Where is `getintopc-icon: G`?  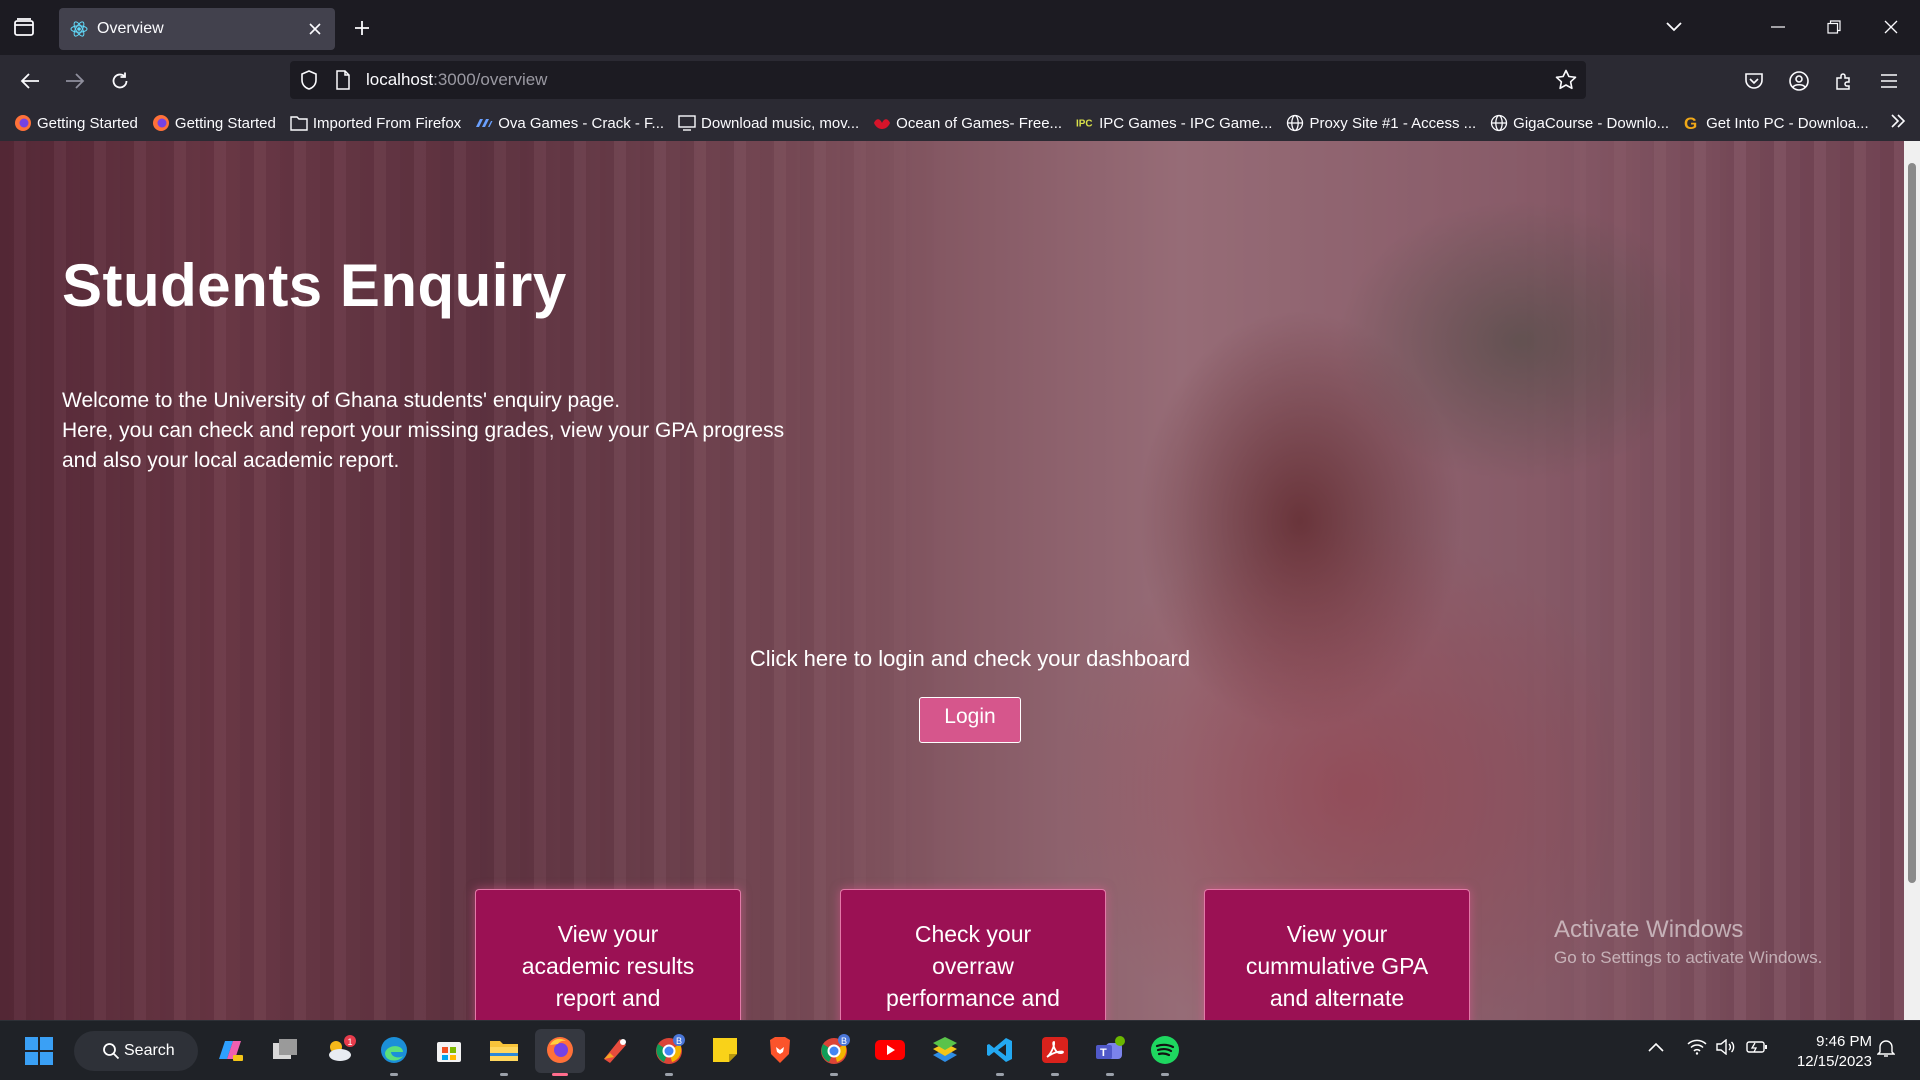
getintopc-icon: G is located at coordinates (1692, 123).